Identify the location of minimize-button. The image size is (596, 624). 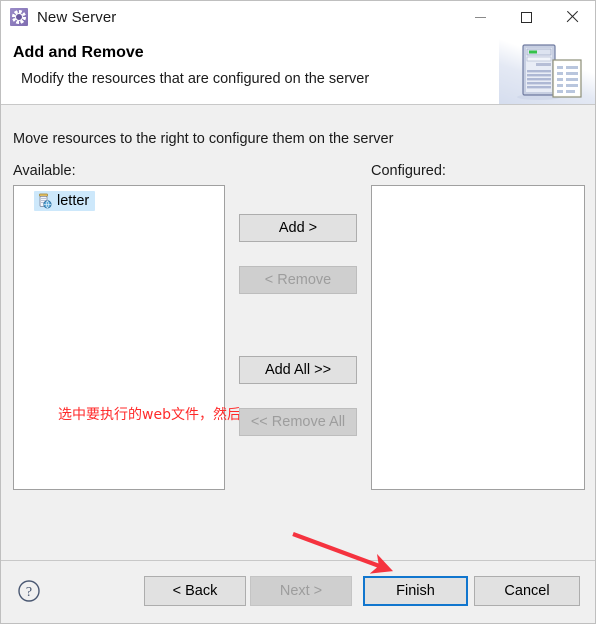
(480, 17).